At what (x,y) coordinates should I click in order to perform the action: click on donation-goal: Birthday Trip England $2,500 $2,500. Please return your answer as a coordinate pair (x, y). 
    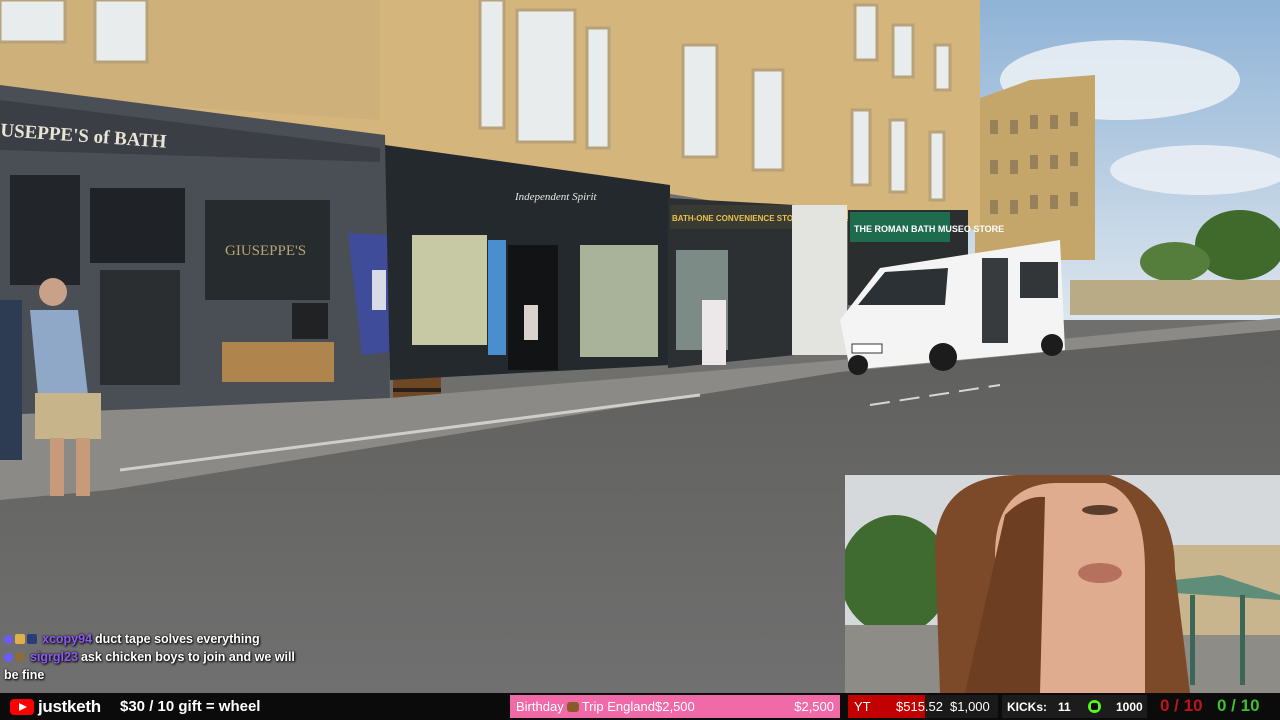
    Looking at the image, I should click on (675, 706).